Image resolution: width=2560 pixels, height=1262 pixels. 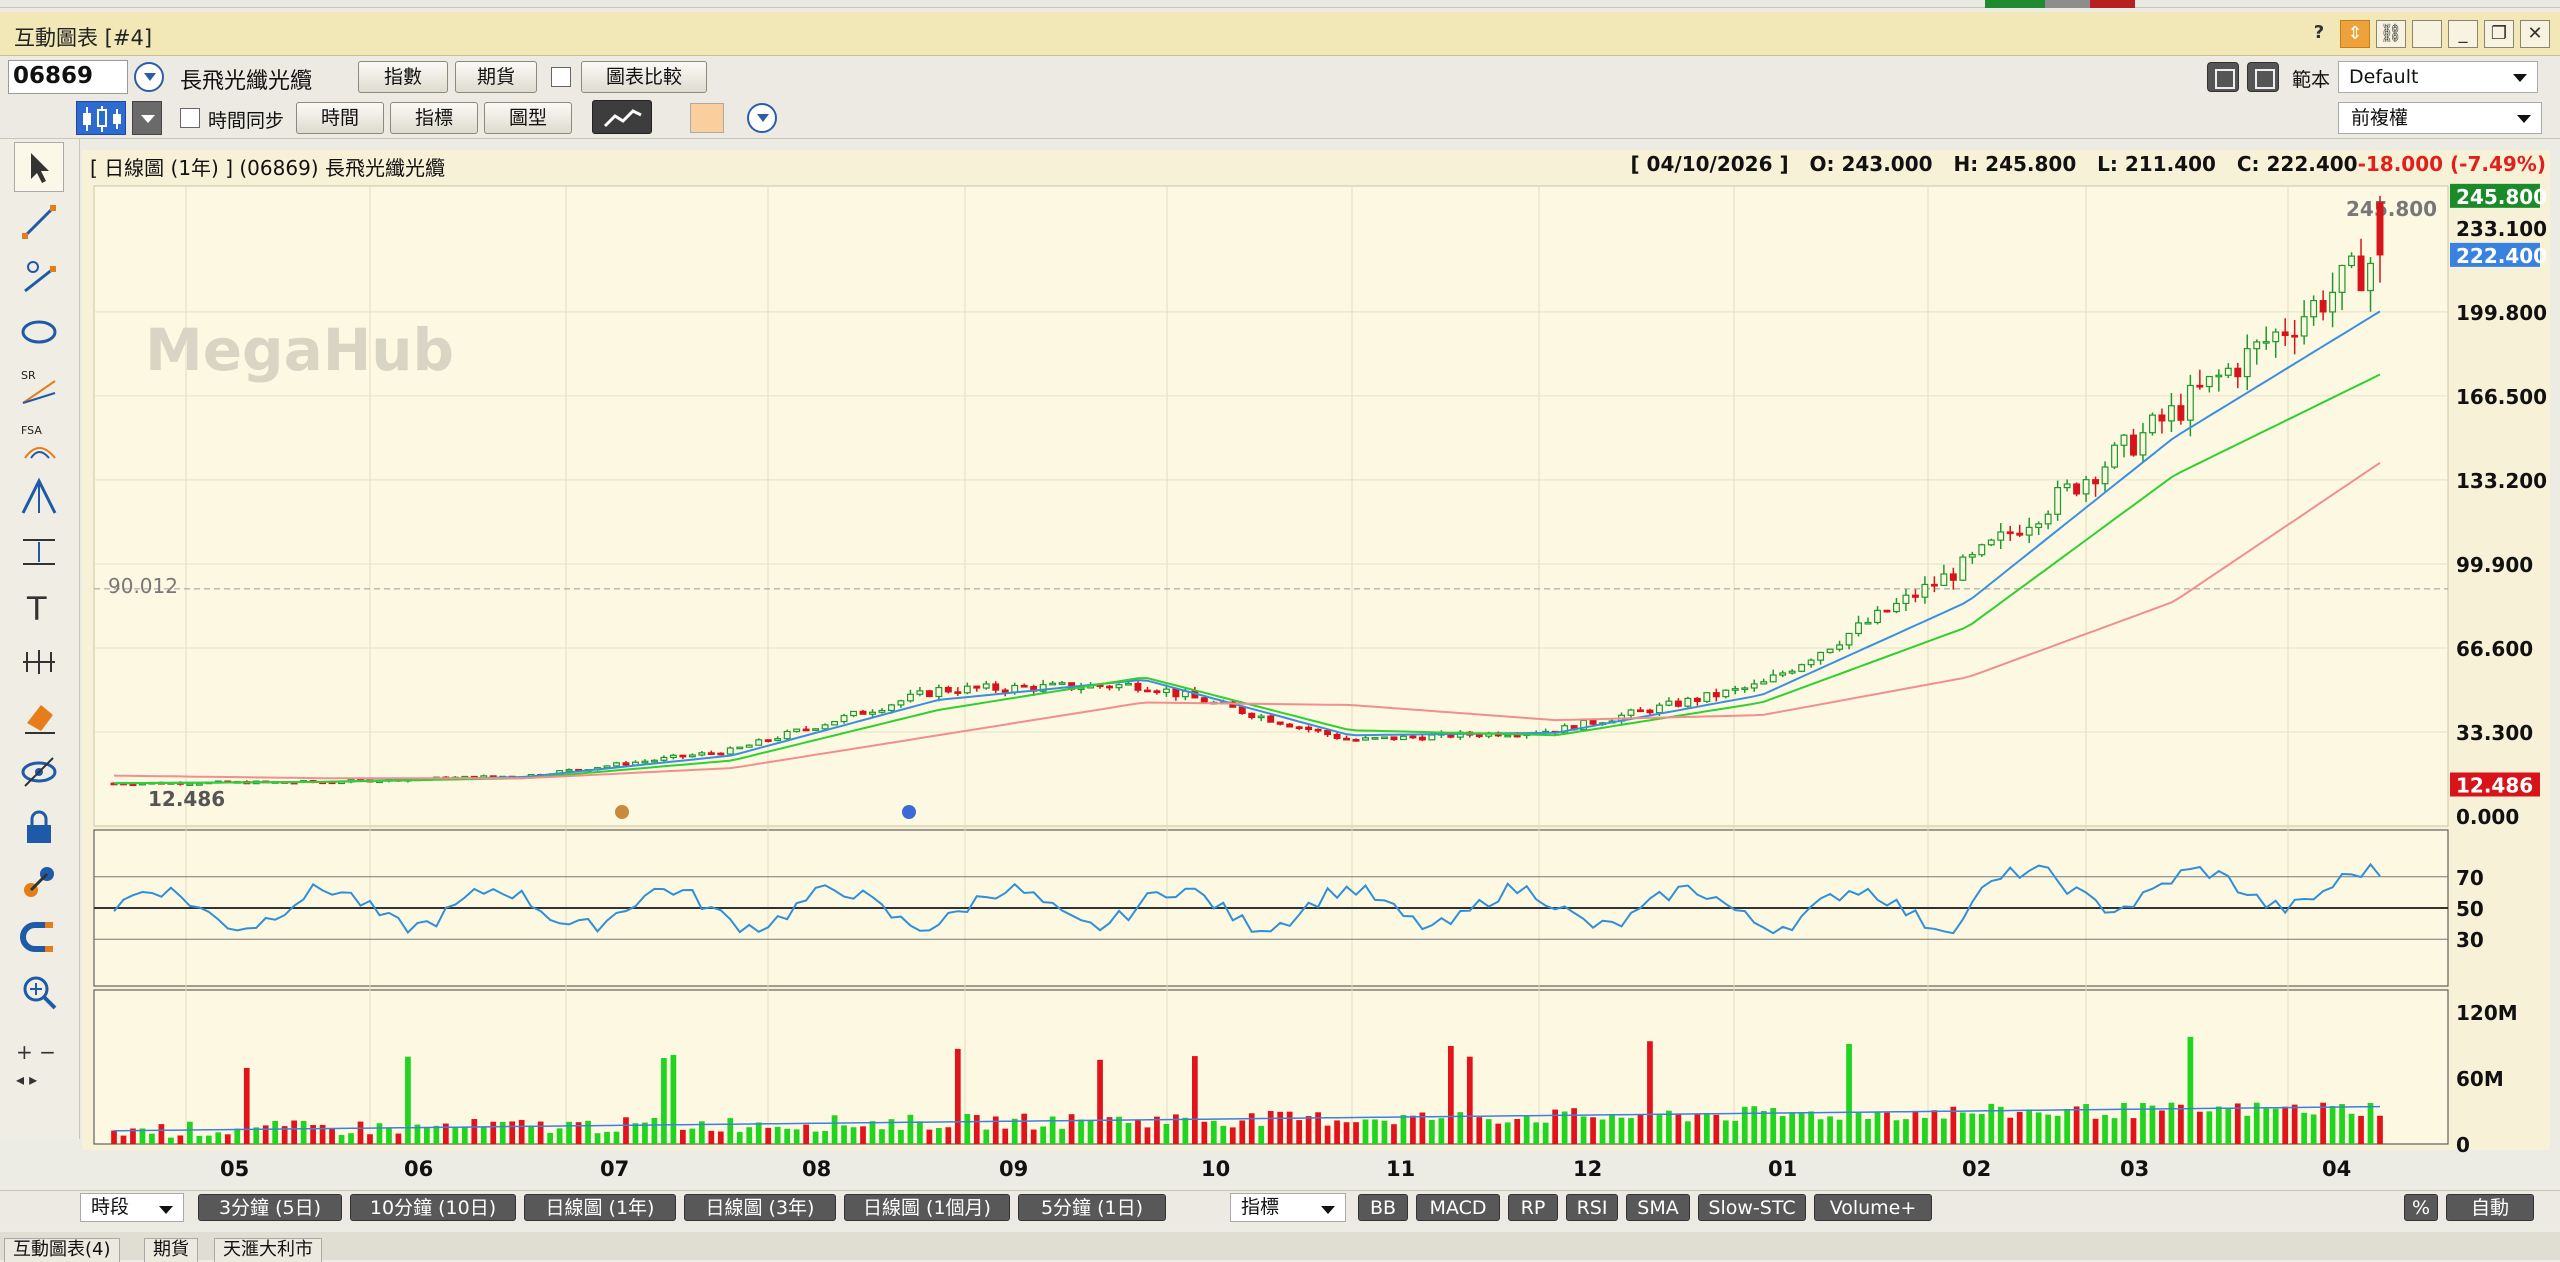 What do you see at coordinates (149, 77) in the screenshot?
I see `code-dropdown-icon` at bounding box center [149, 77].